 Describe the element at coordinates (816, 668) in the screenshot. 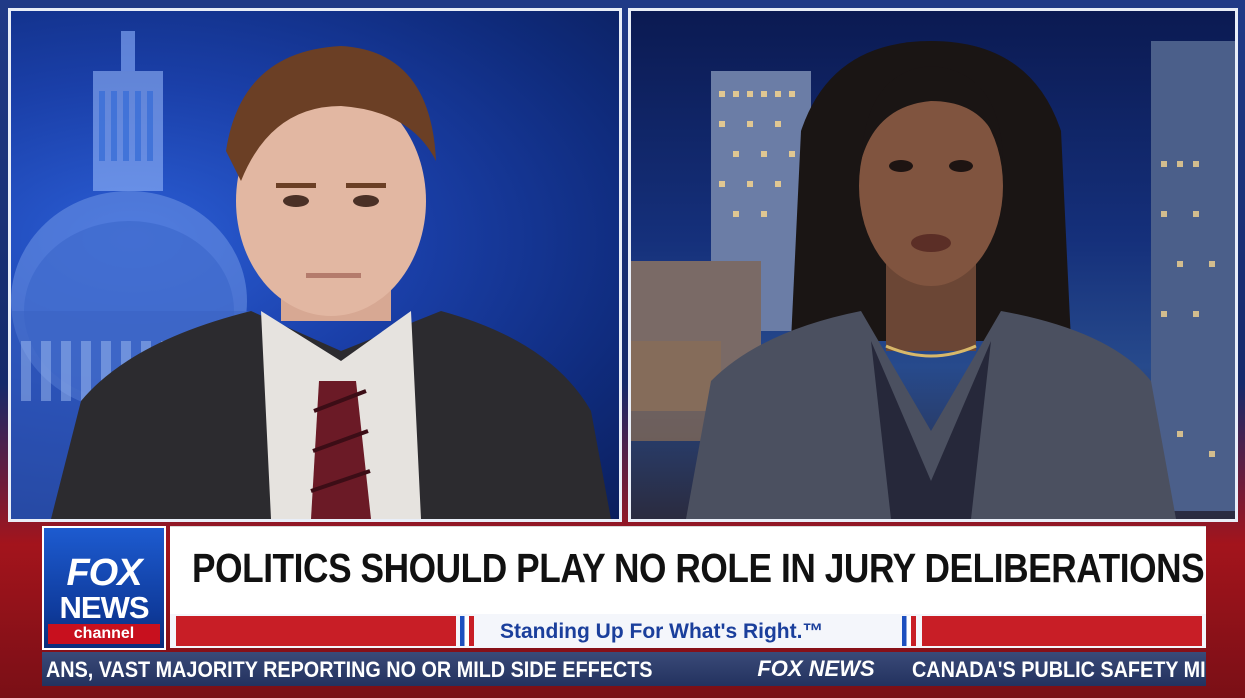

I see `ticker-fox-news-logo: FOX NEWS` at that location.